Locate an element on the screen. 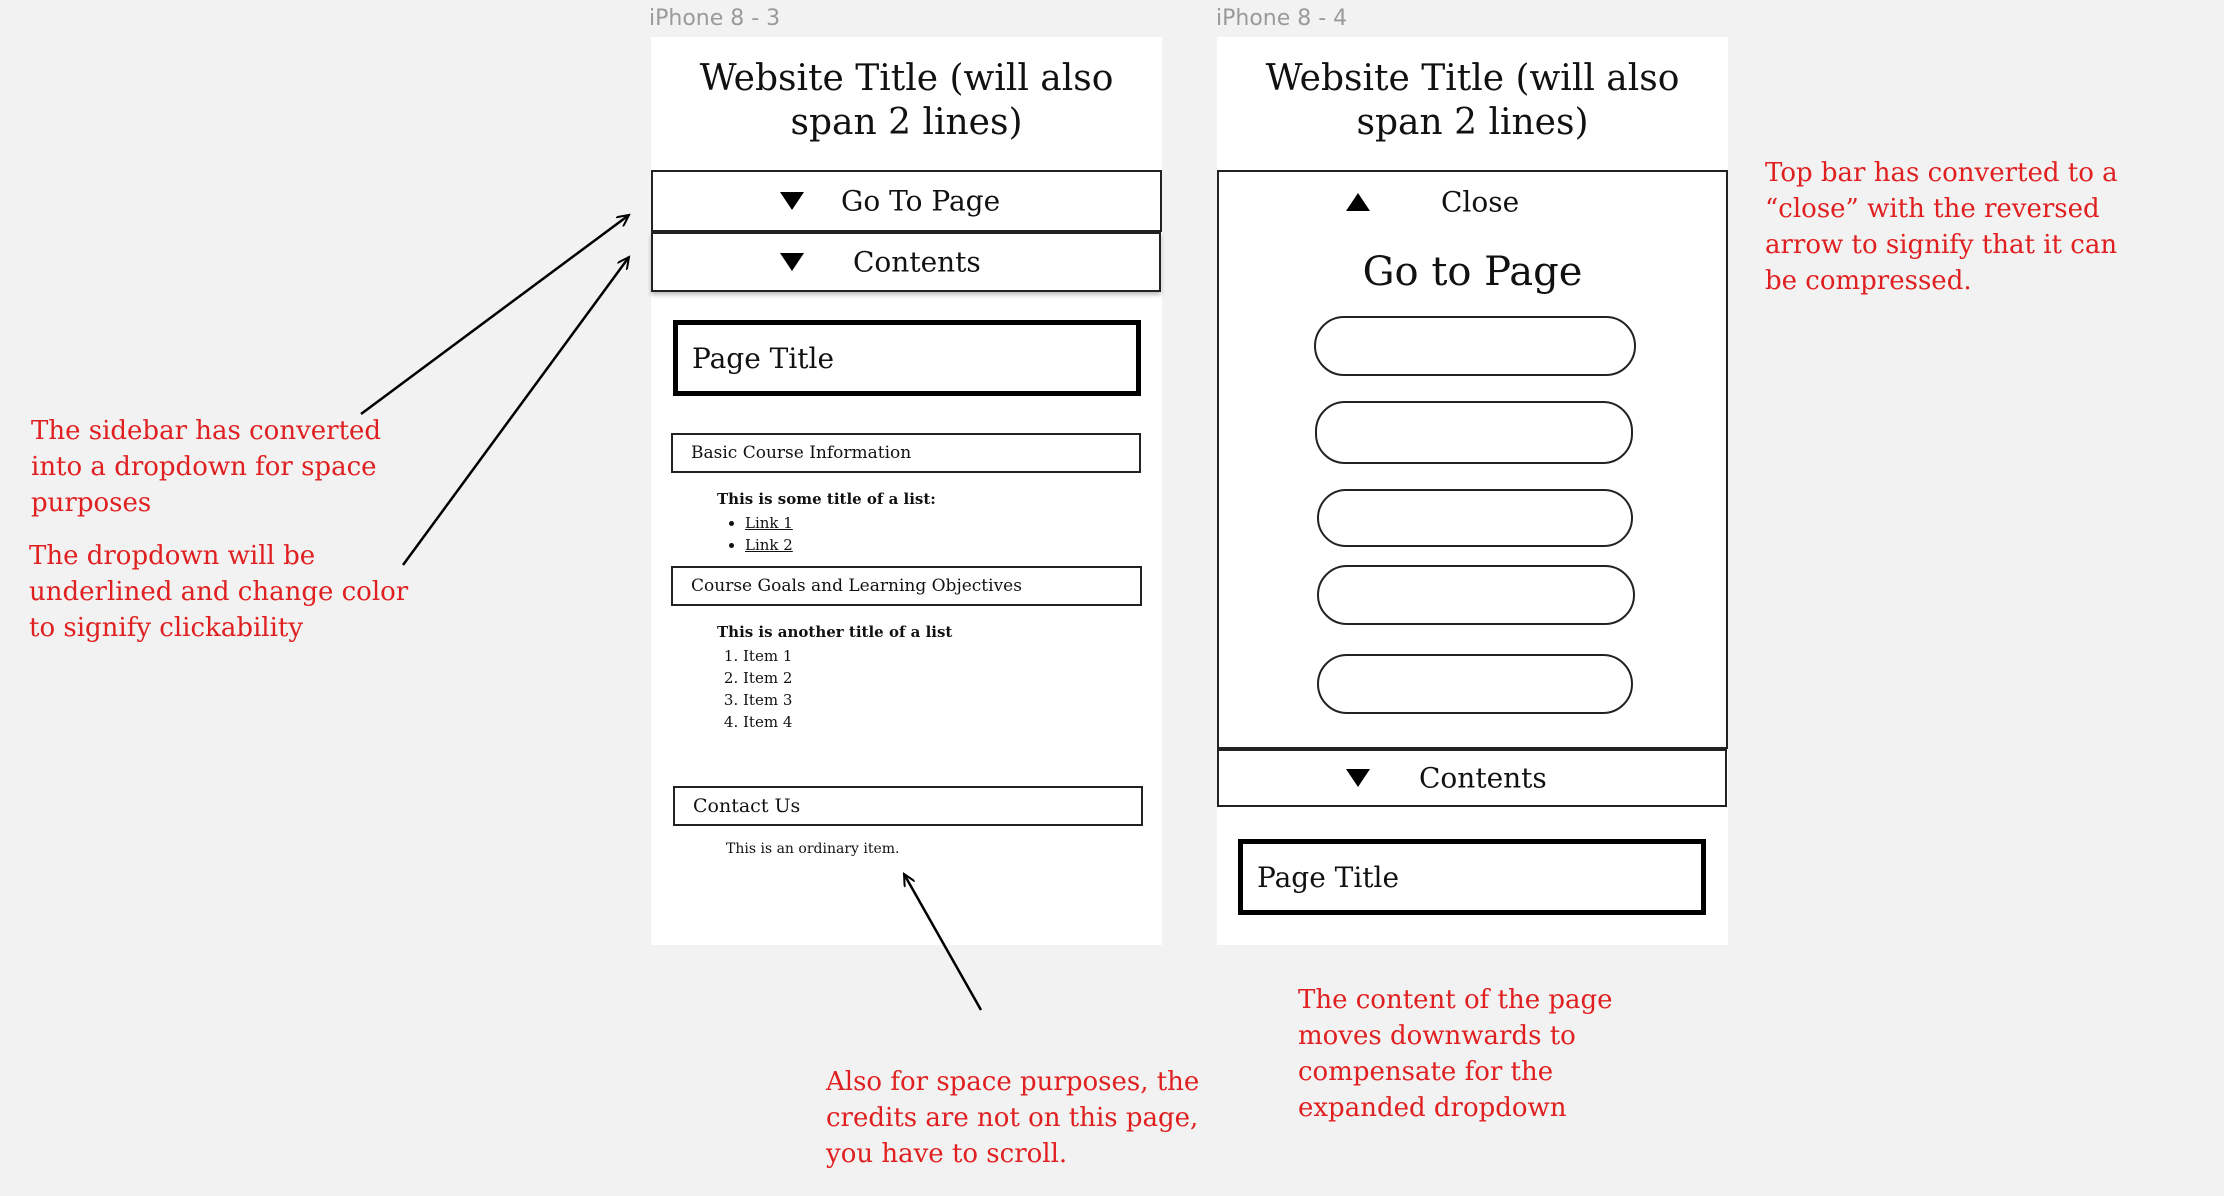 This screenshot has height=1196, width=2224. arrow-to-ordinary-item is located at coordinates (943, 942).